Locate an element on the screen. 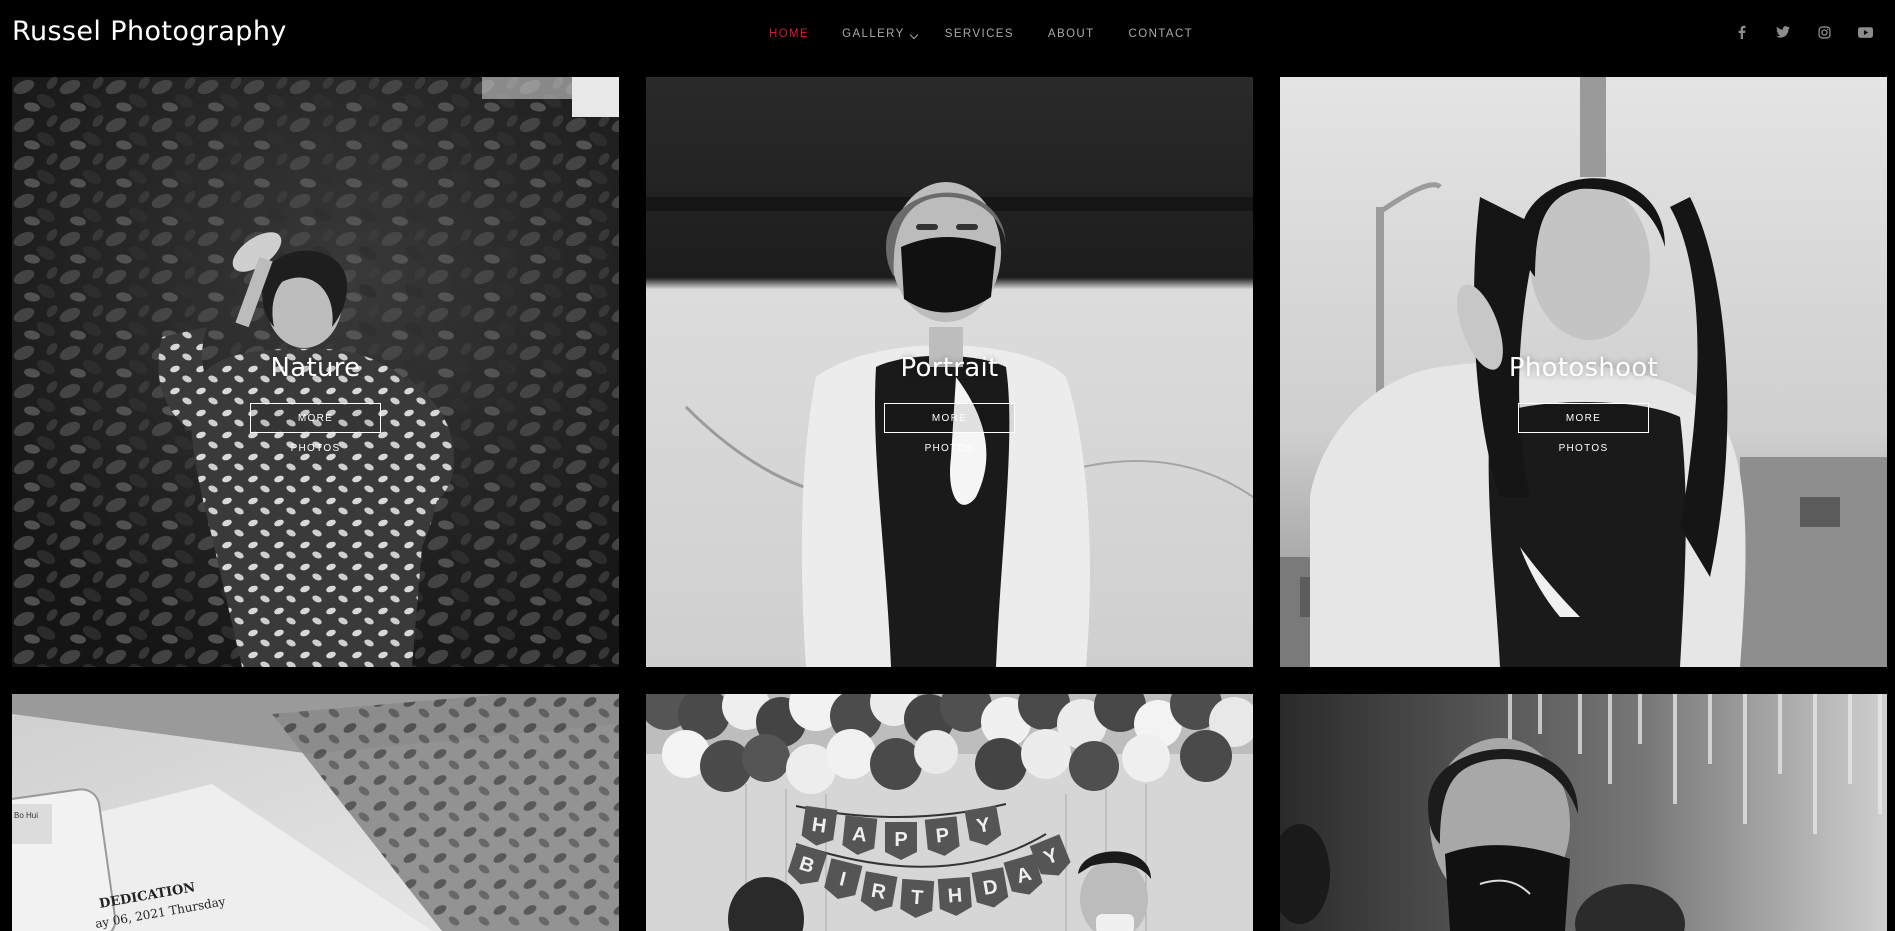 This screenshot has width=1895, height=931. gallery-card-birthday: H A P P Y B I R T H D A Y is located at coordinates (949, 812).